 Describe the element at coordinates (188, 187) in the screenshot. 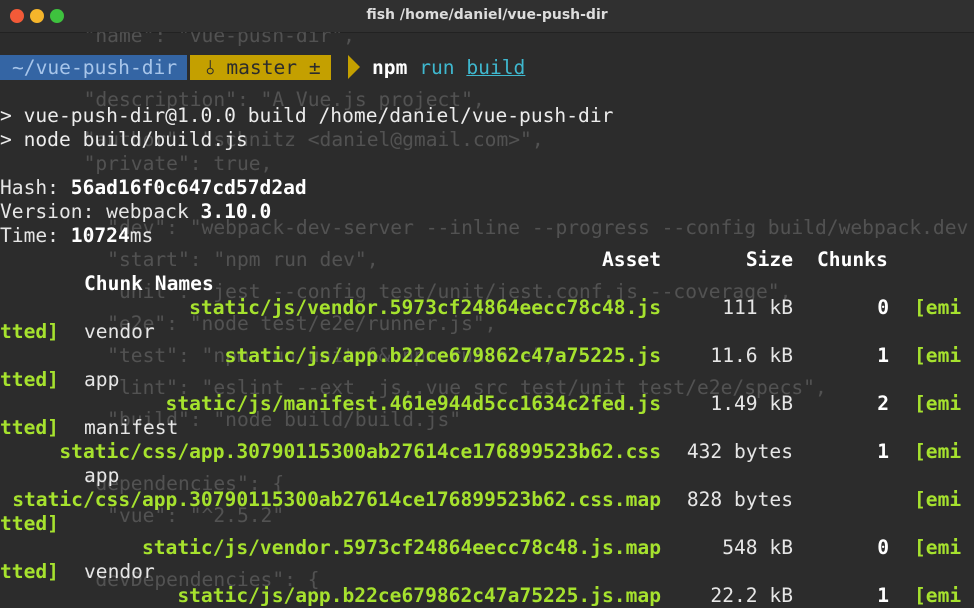

I see `hash-value: 56ad16f0c647cd57d2ad` at that location.